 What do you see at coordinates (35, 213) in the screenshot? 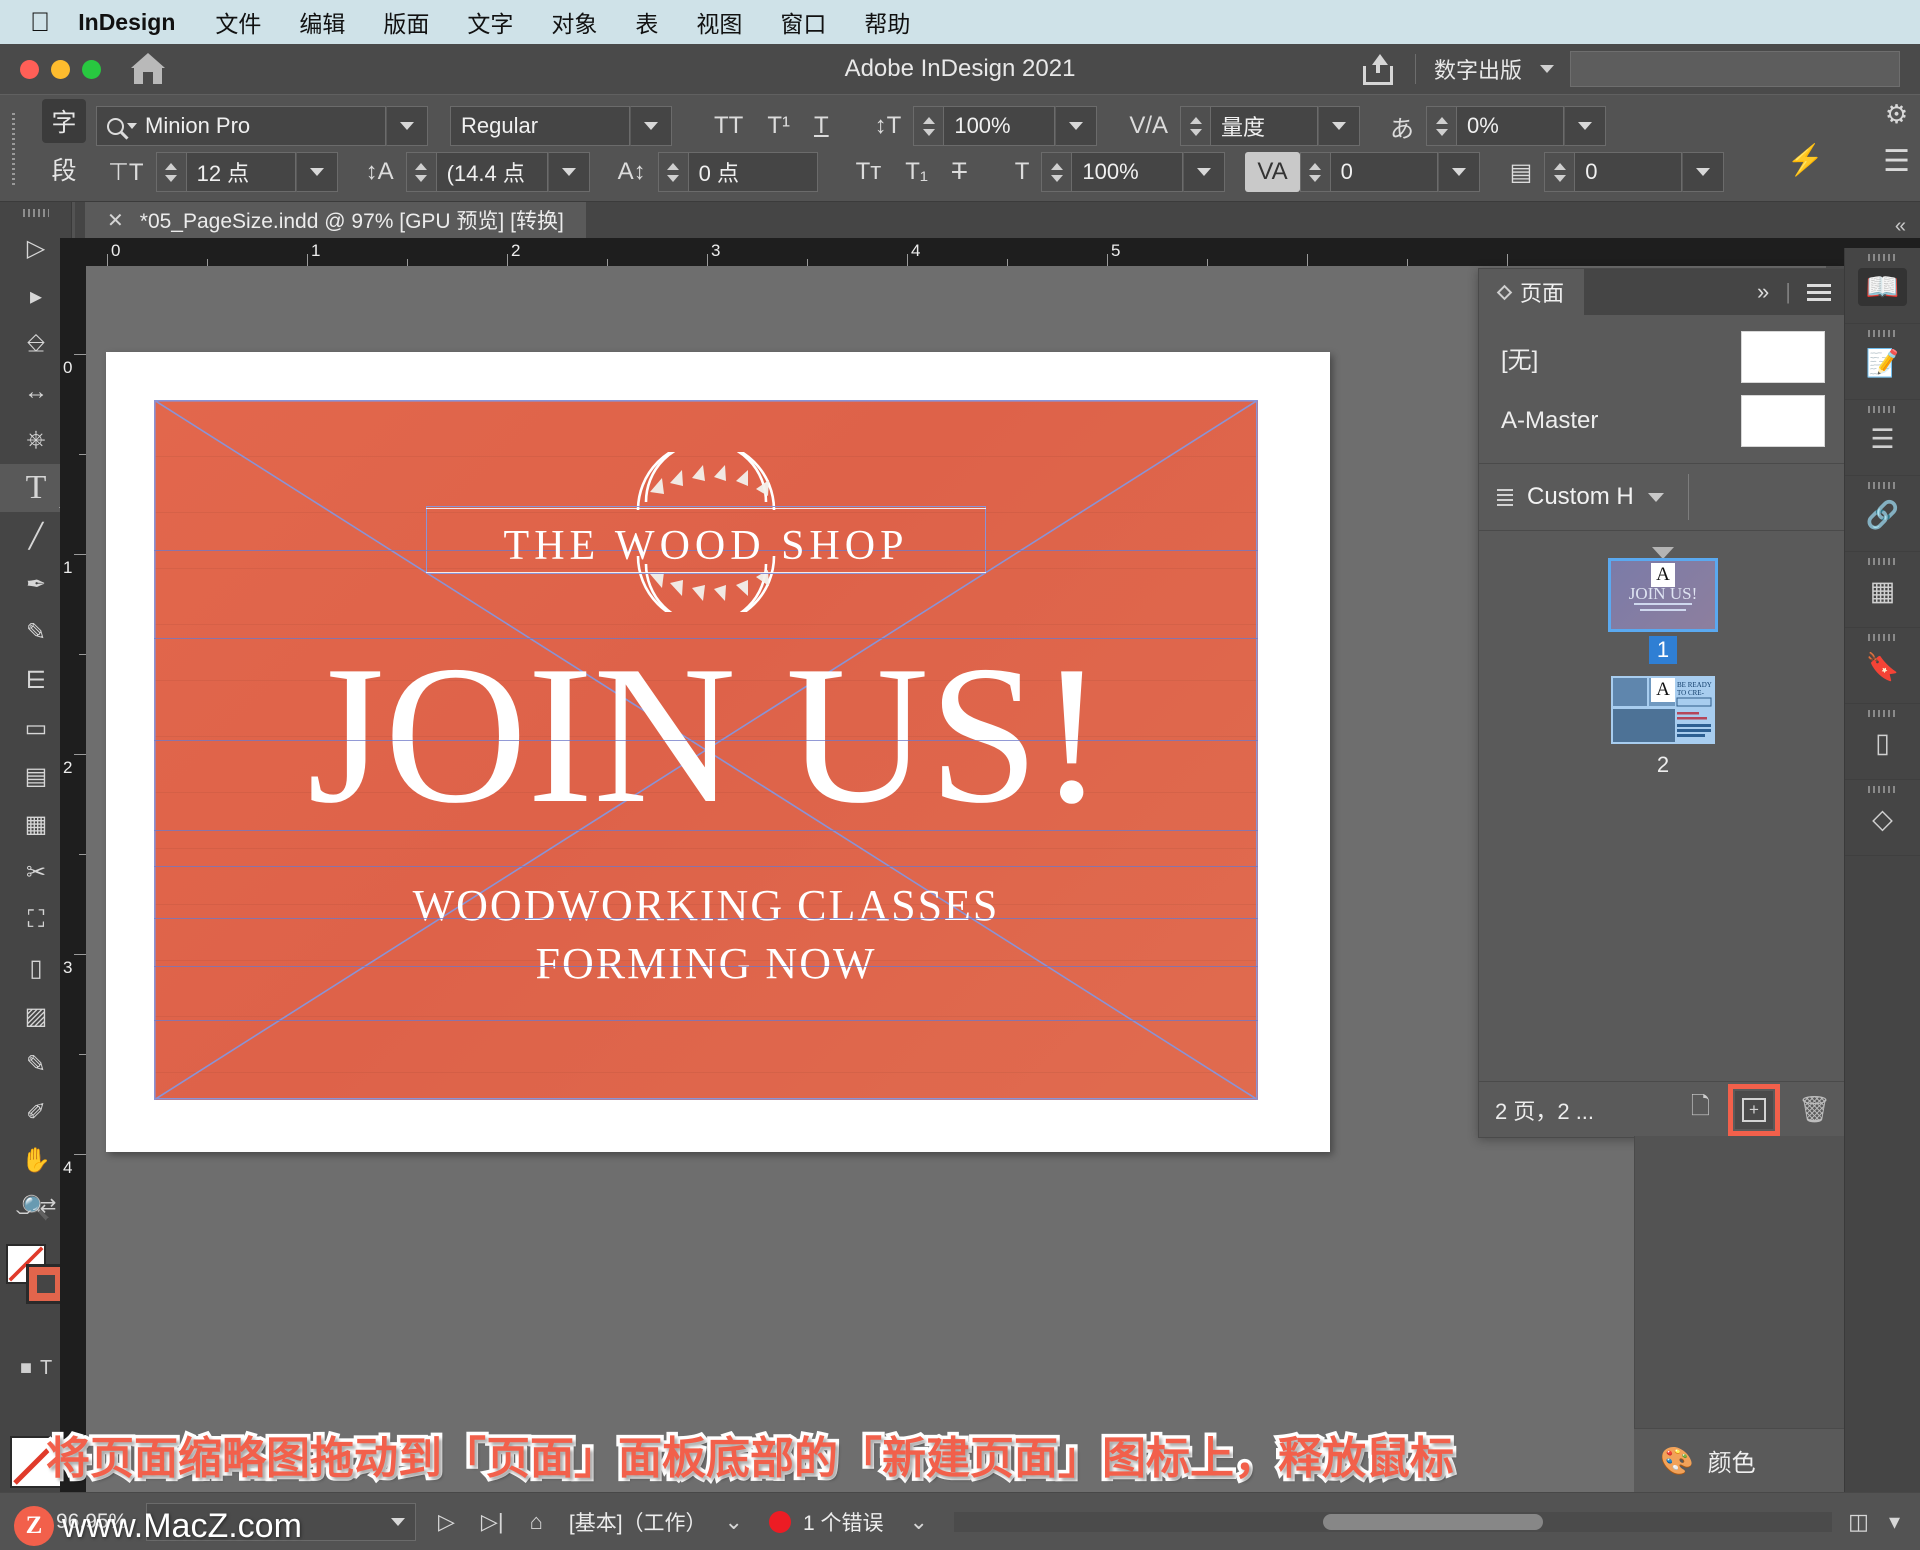
I see `tools-panel-grip` at bounding box center [35, 213].